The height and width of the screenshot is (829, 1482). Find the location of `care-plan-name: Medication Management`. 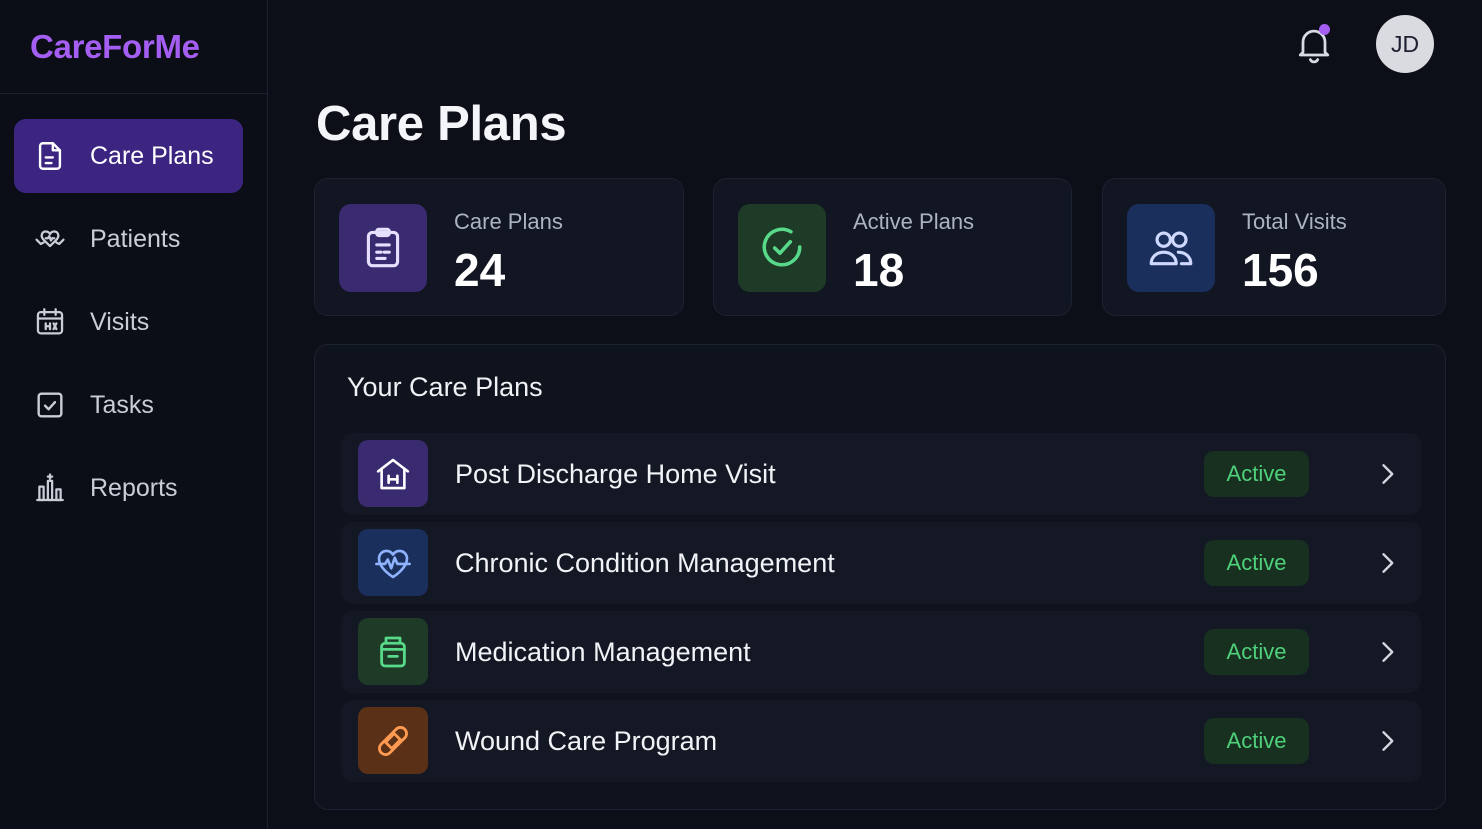

care-plan-name: Medication Management is located at coordinates (603, 651).